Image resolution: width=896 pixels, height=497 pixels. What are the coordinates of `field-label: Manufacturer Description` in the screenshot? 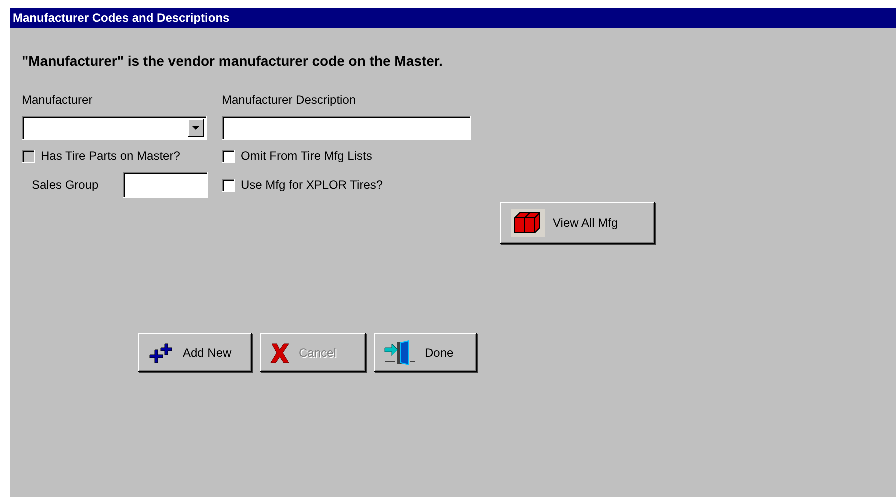 It's located at (289, 100).